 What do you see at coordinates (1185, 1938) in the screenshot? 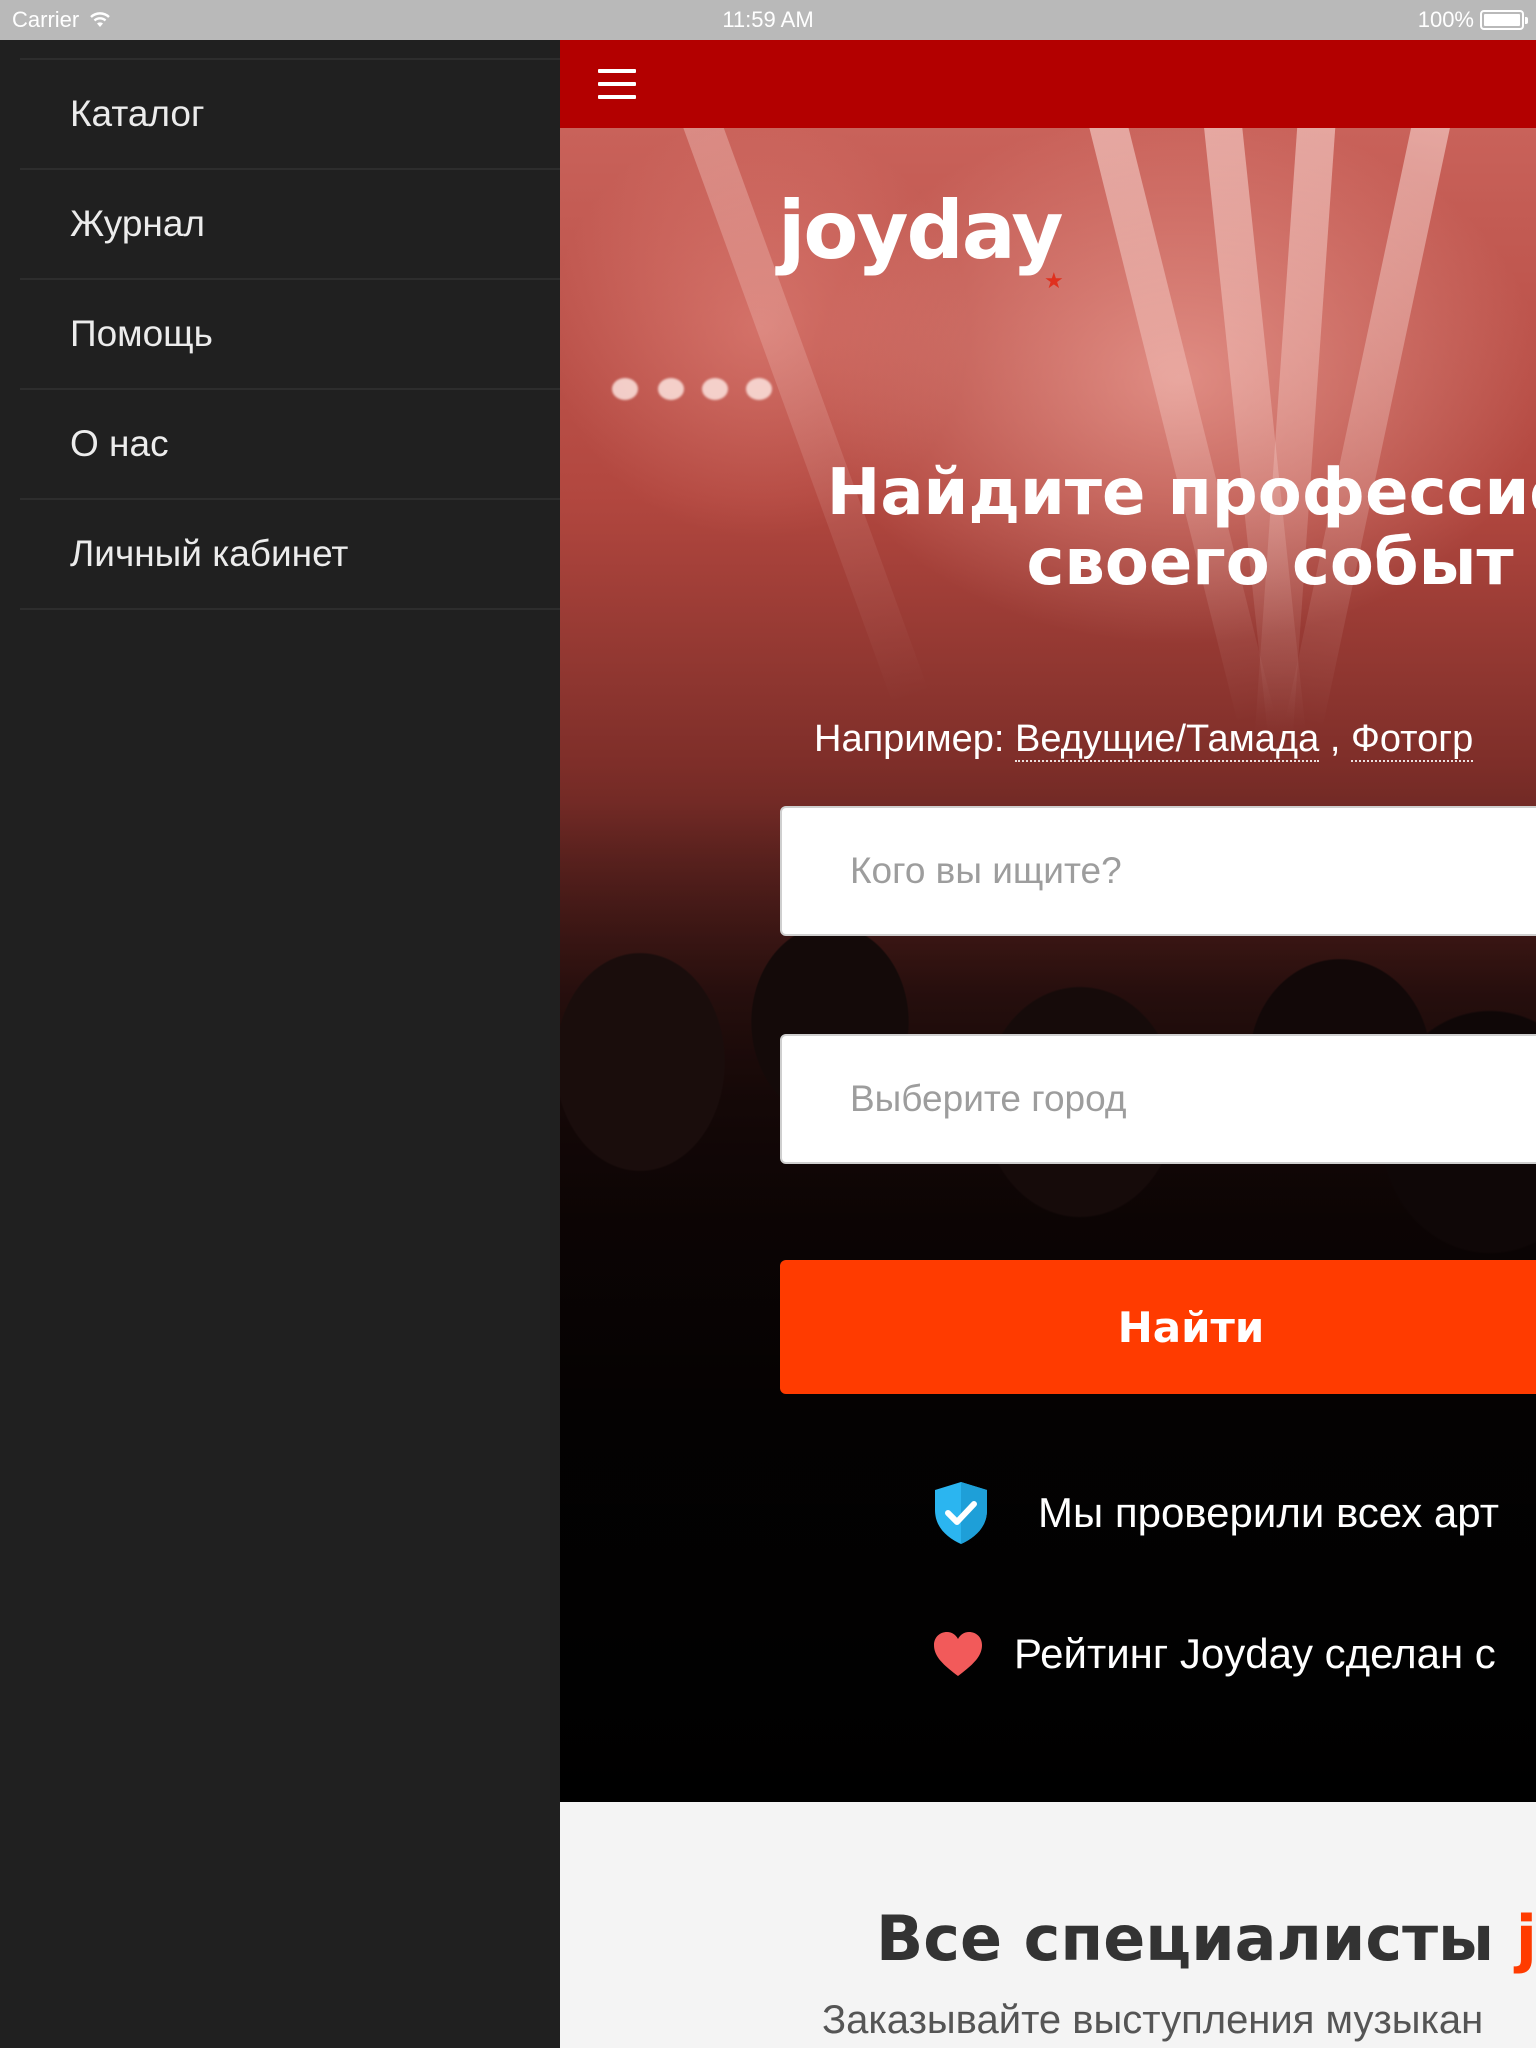
I see `specialists-title-prefix: Все специалисты` at bounding box center [1185, 1938].